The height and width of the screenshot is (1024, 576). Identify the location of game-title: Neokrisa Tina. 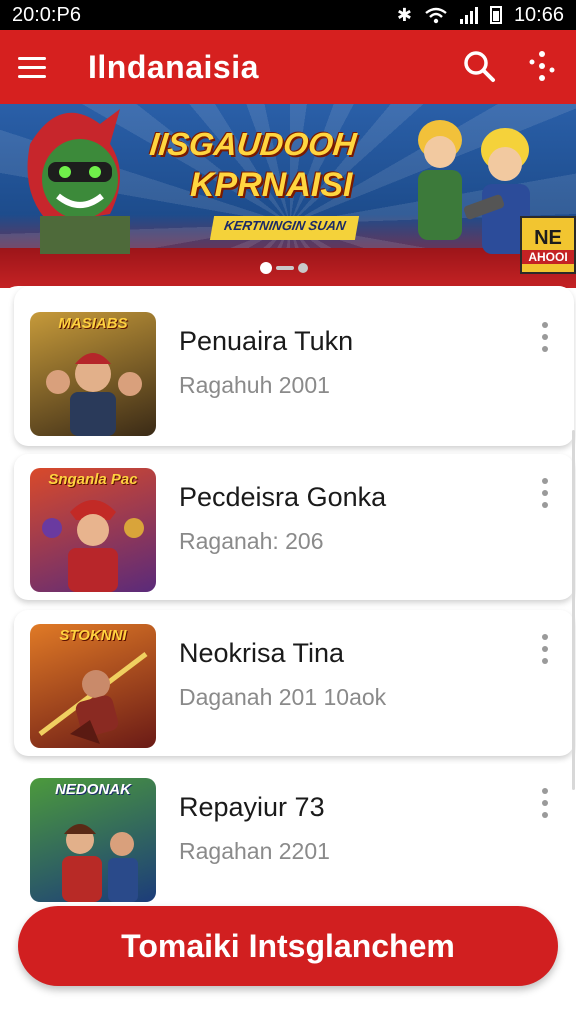
(262, 653).